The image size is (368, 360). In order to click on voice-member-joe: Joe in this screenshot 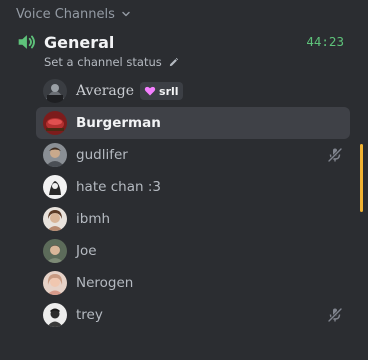, I will do `click(193, 251)`.